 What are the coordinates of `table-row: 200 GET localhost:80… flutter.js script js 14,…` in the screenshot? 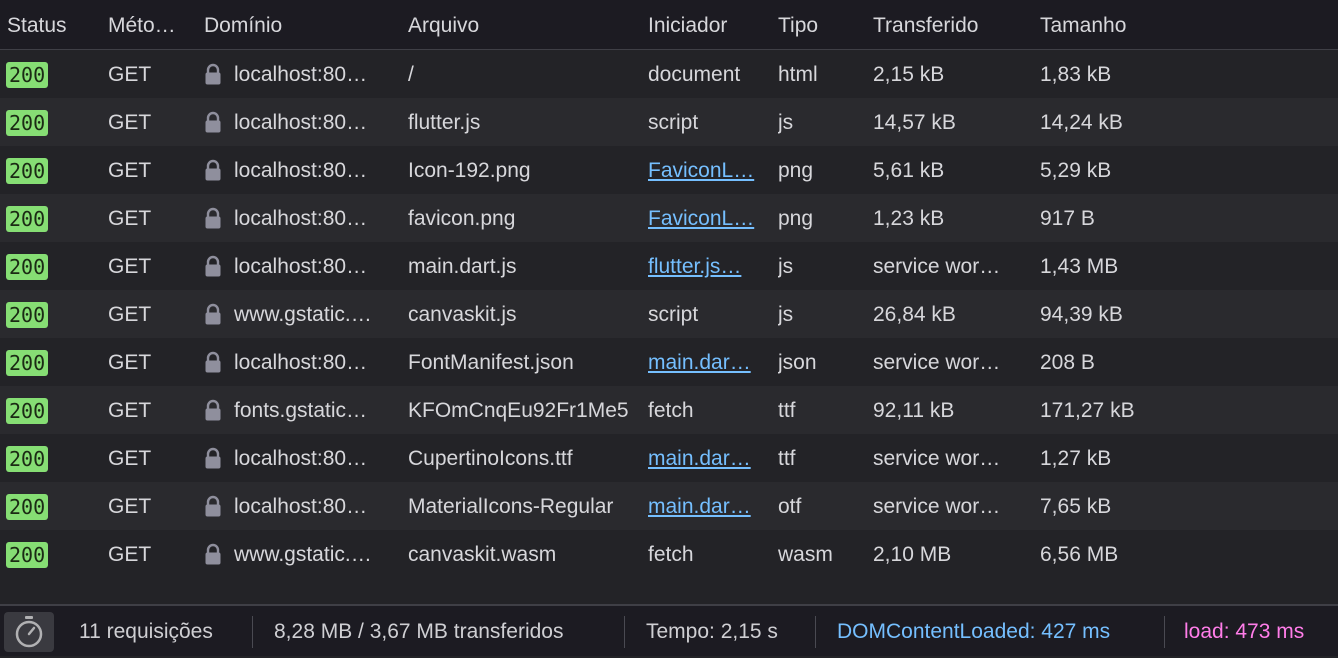 It's located at (669, 122).